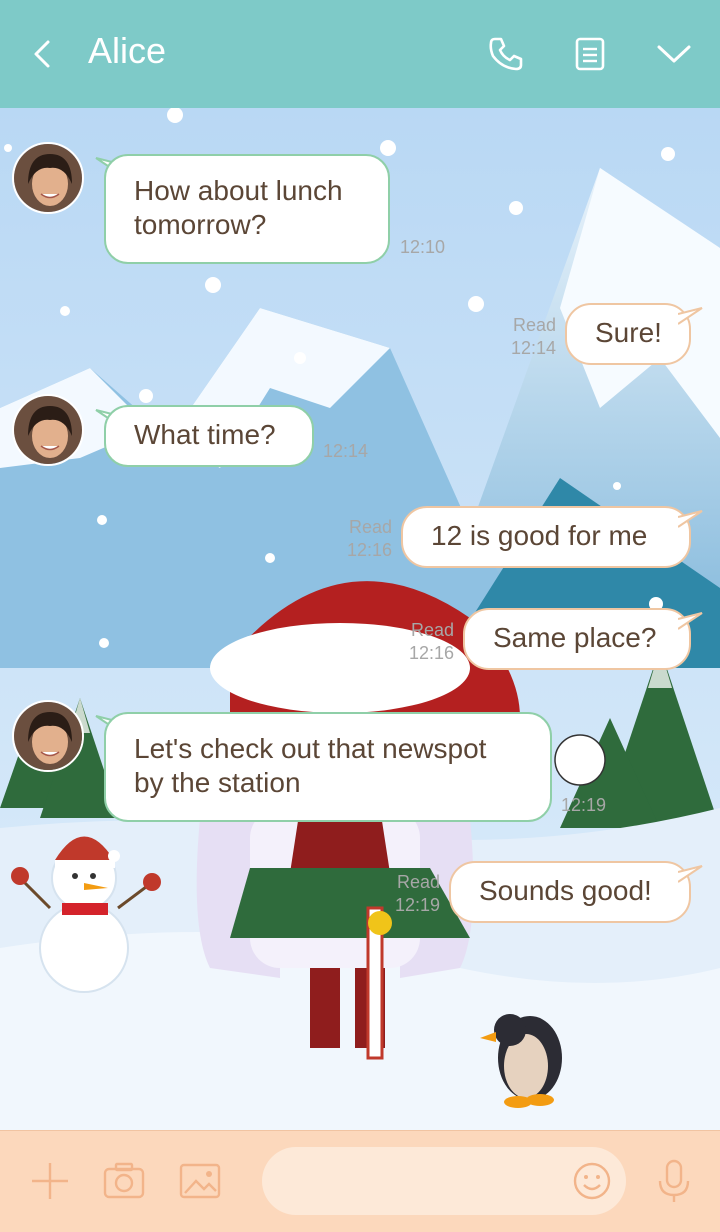 The image size is (720, 1232). I want to click on chat-title: Alice, so click(127, 50).